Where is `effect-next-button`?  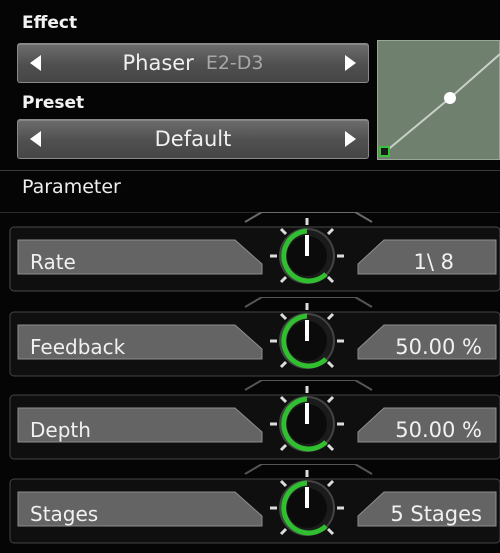
effect-next-button is located at coordinates (351, 63).